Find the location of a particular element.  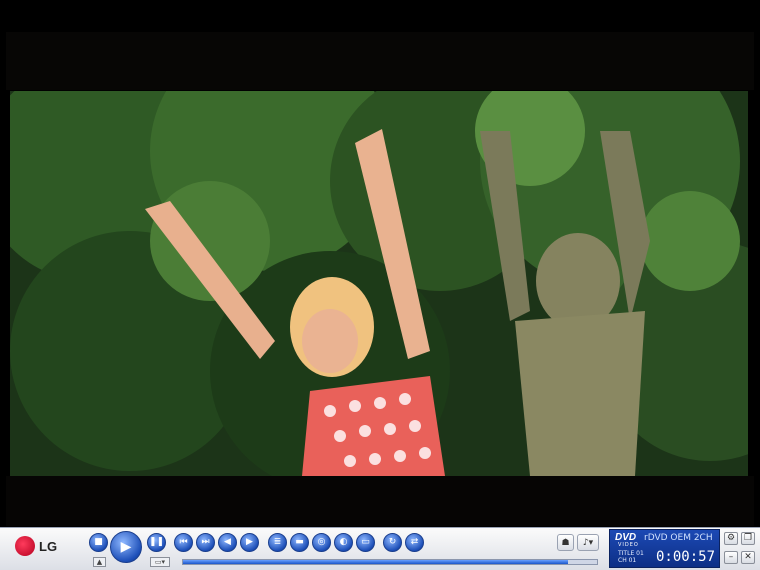

forward-button: ▶ is located at coordinates (249, 542).